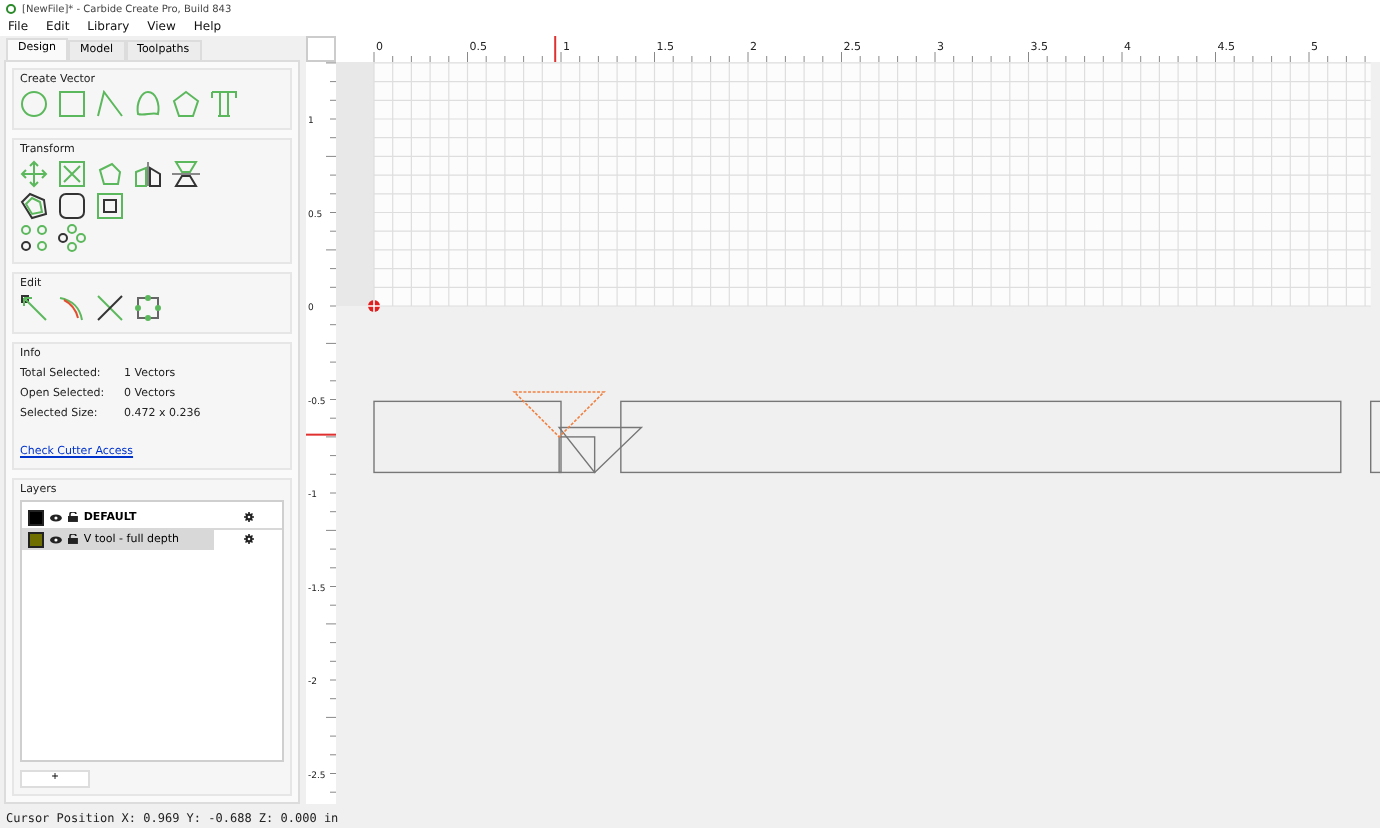 Image resolution: width=1380 pixels, height=828 pixels. I want to click on node-edit-icon, so click(34, 308).